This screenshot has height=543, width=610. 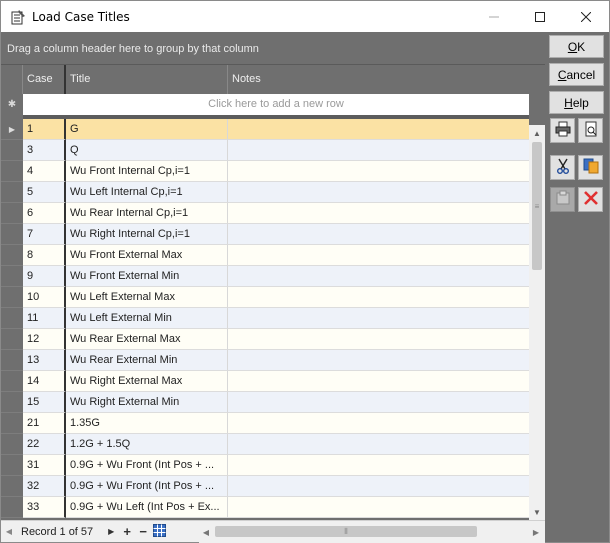 I want to click on table-row: 8 Wu Front External Max, so click(x=265, y=255).